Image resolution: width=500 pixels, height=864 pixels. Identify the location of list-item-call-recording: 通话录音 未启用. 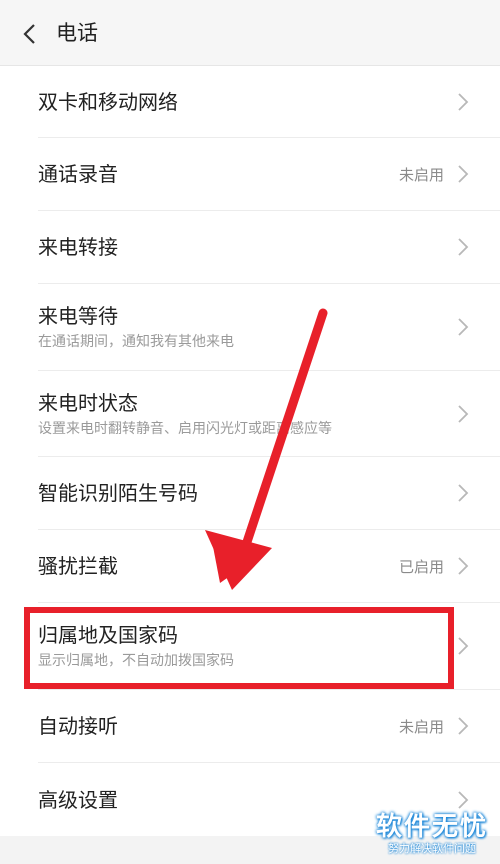
(250, 174).